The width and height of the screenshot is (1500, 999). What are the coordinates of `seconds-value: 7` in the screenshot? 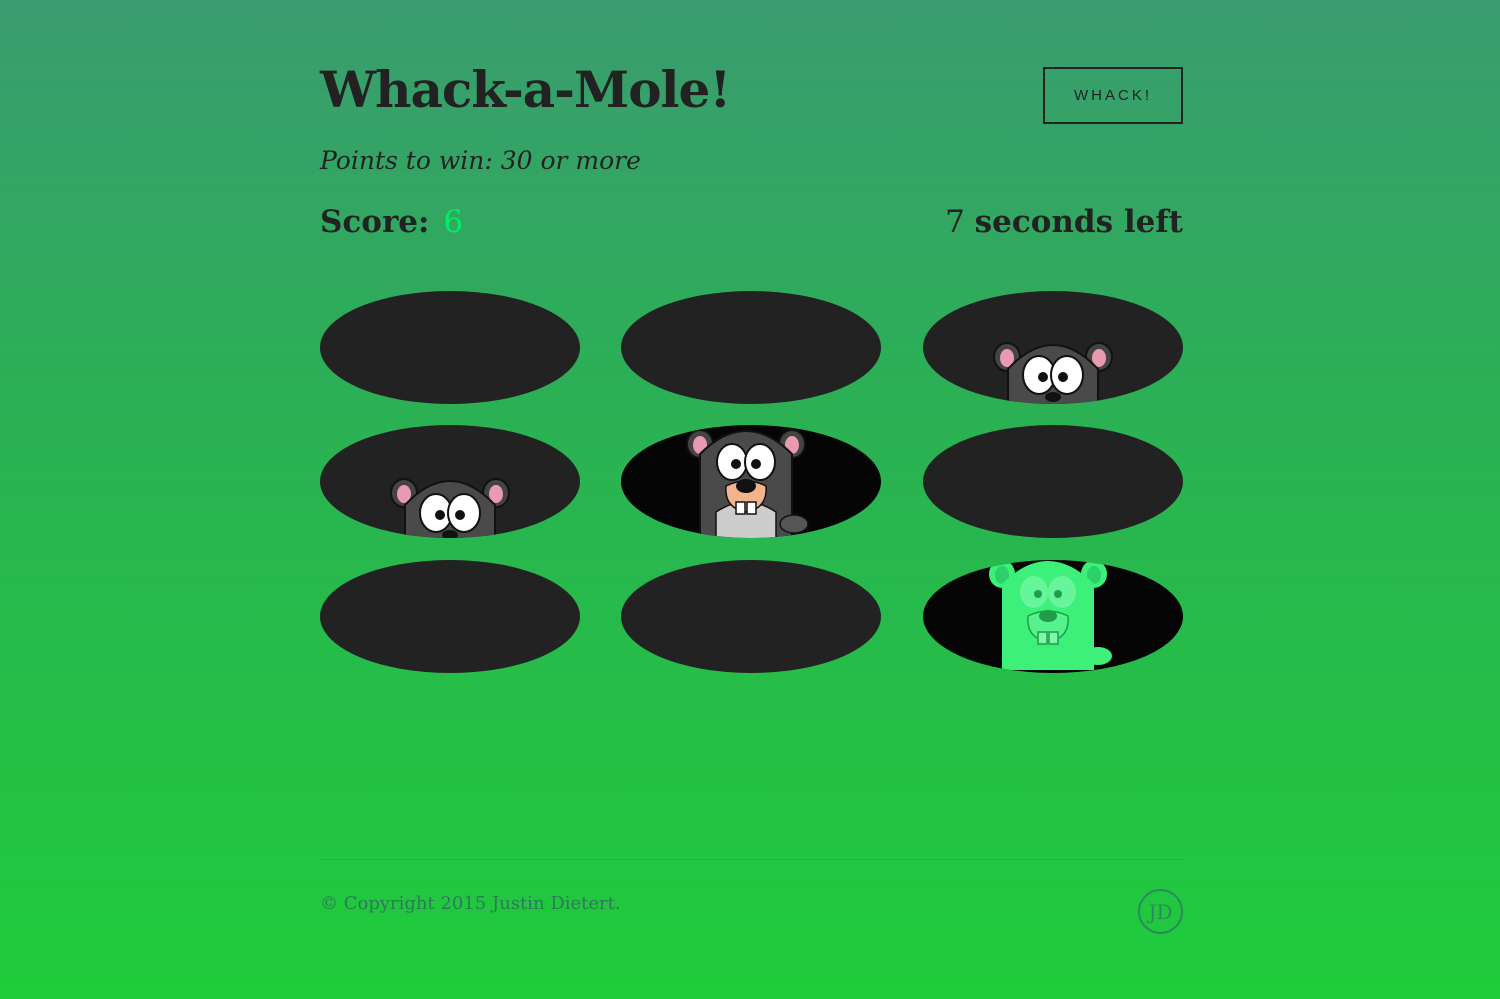 It's located at (955, 222).